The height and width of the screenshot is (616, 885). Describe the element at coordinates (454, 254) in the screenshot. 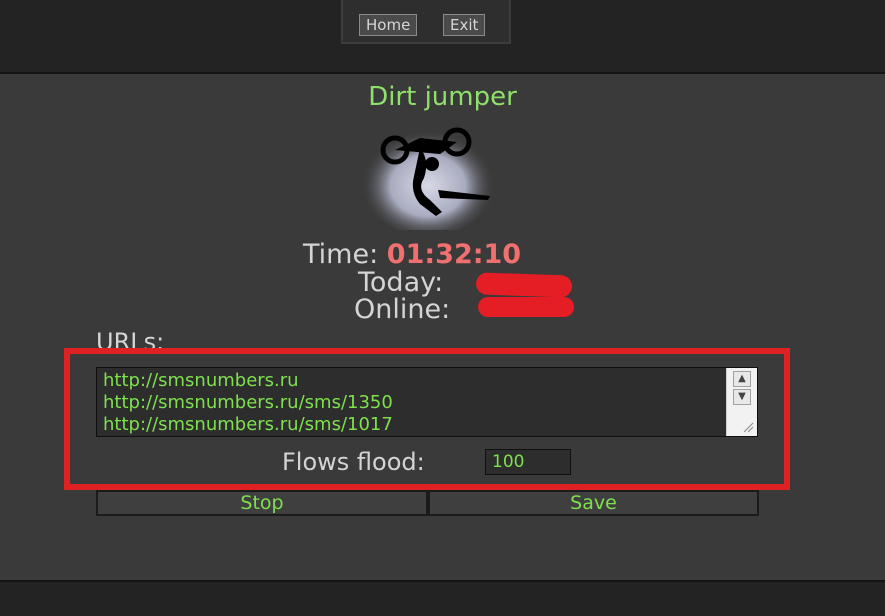

I see `time-value: 01:32:10` at that location.